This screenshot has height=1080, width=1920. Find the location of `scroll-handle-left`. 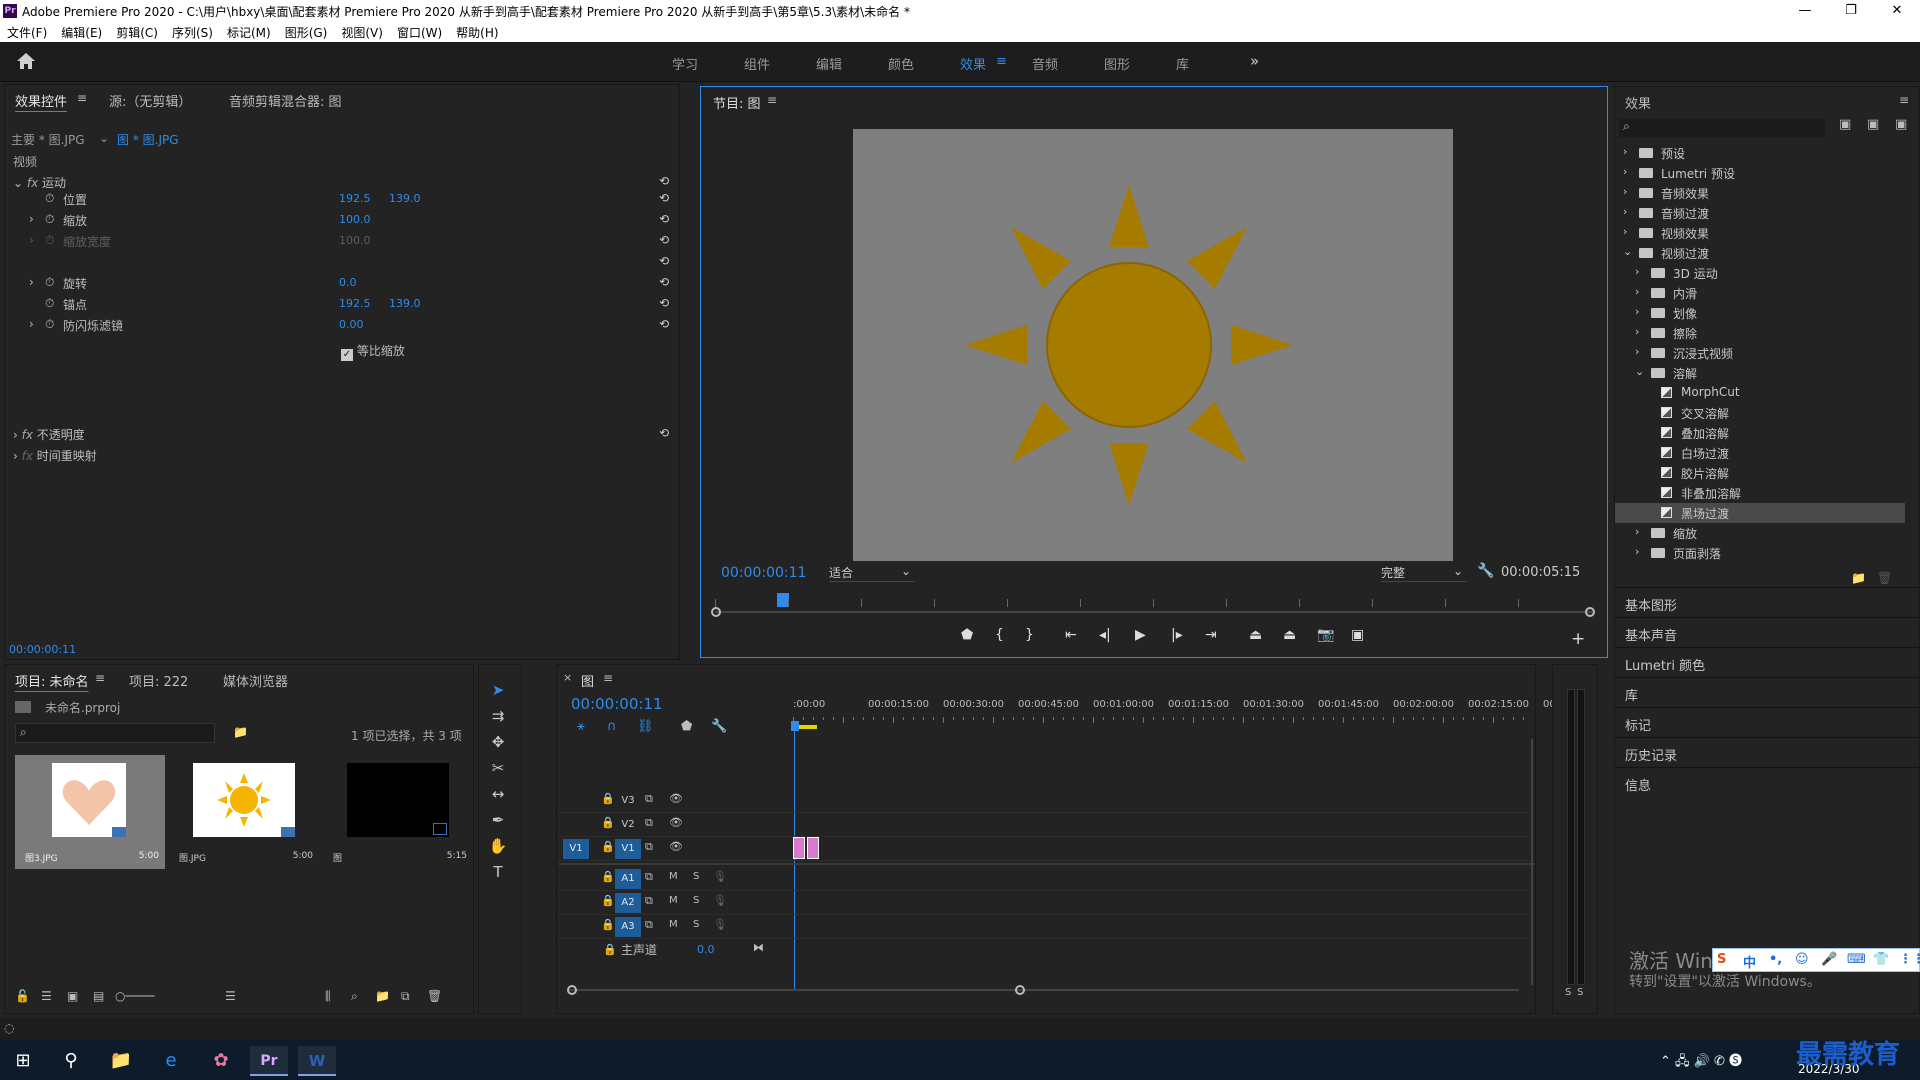

scroll-handle-left is located at coordinates (572, 990).